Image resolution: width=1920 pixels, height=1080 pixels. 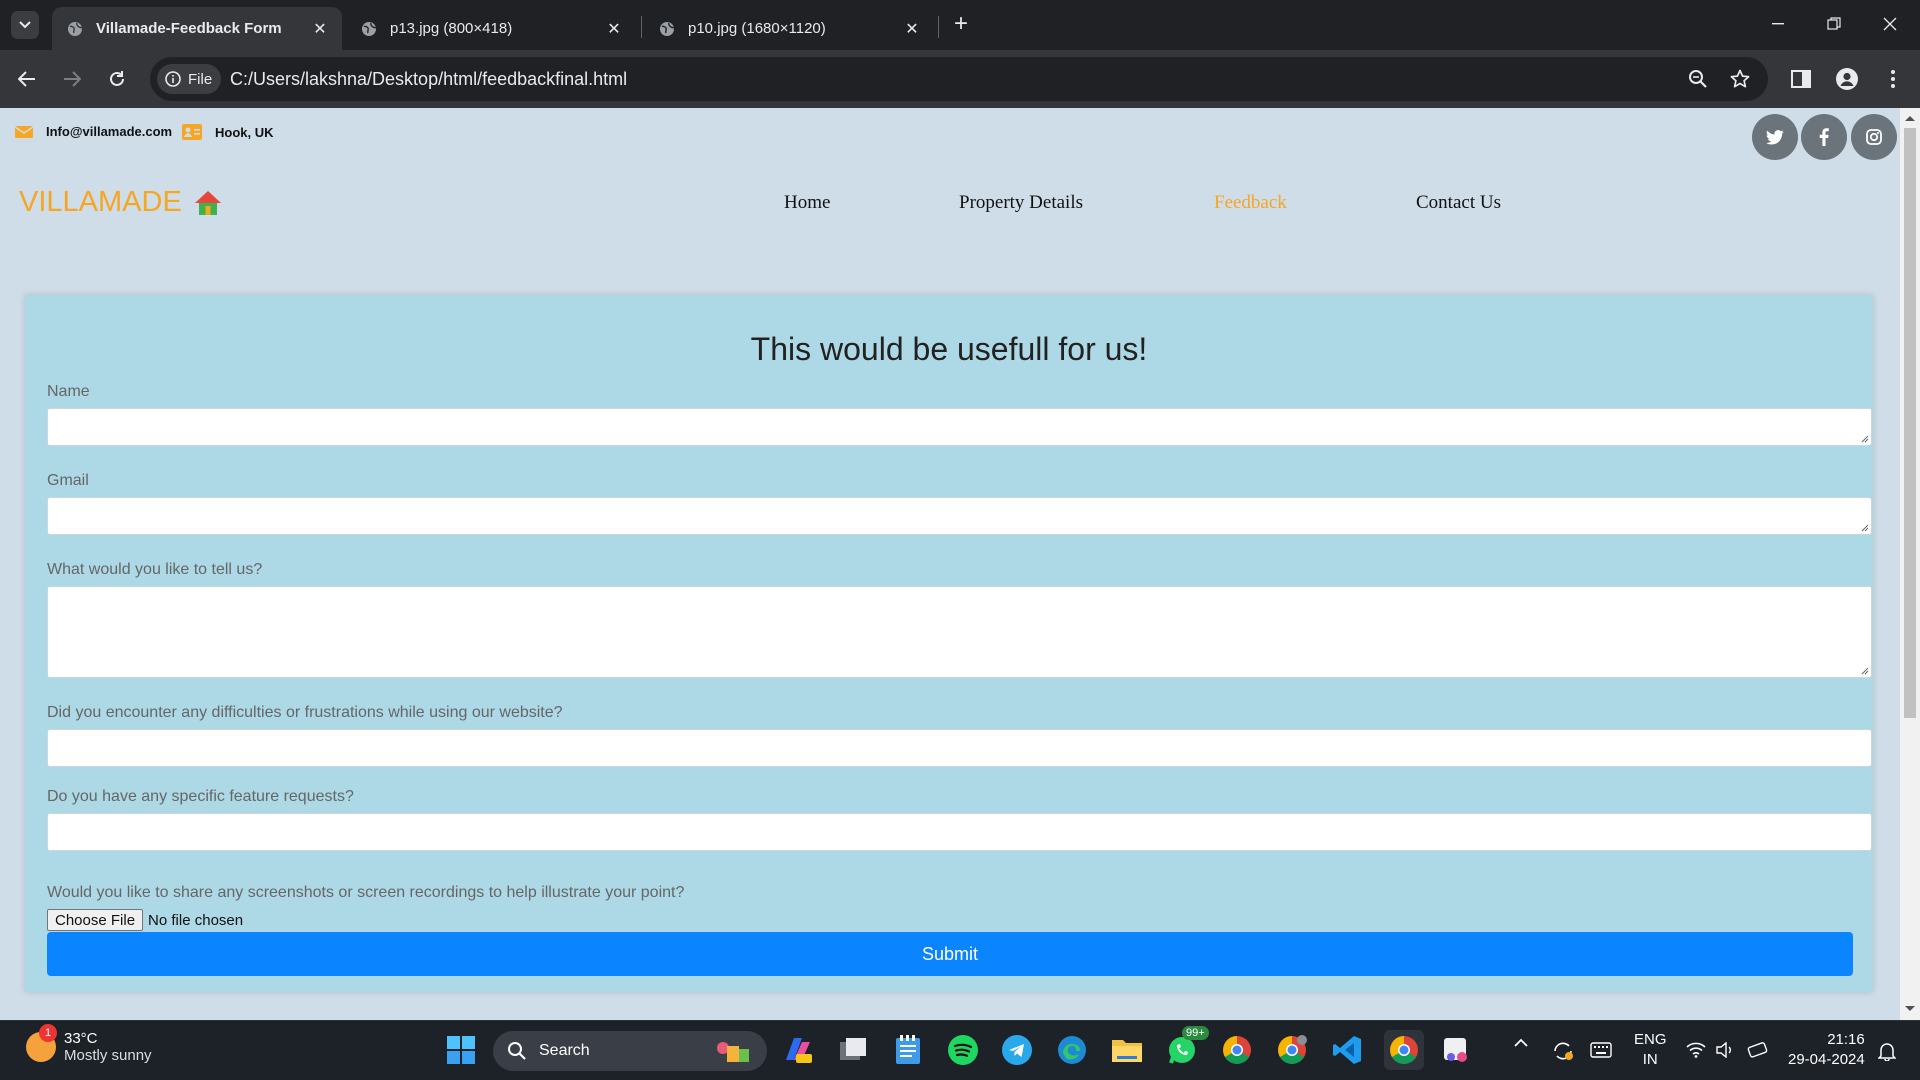 I want to click on notepad-icon, so click(x=908, y=1049).